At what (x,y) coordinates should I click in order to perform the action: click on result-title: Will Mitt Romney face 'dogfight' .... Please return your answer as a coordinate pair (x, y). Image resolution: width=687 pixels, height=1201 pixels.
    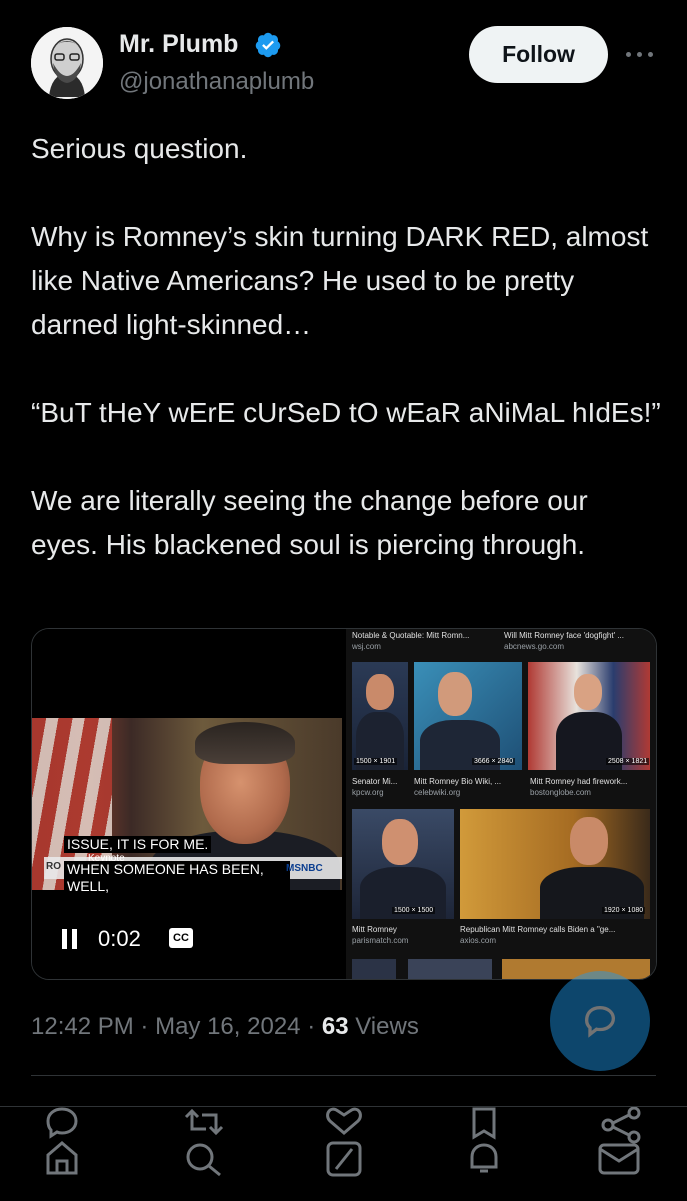
    Looking at the image, I should click on (564, 635).